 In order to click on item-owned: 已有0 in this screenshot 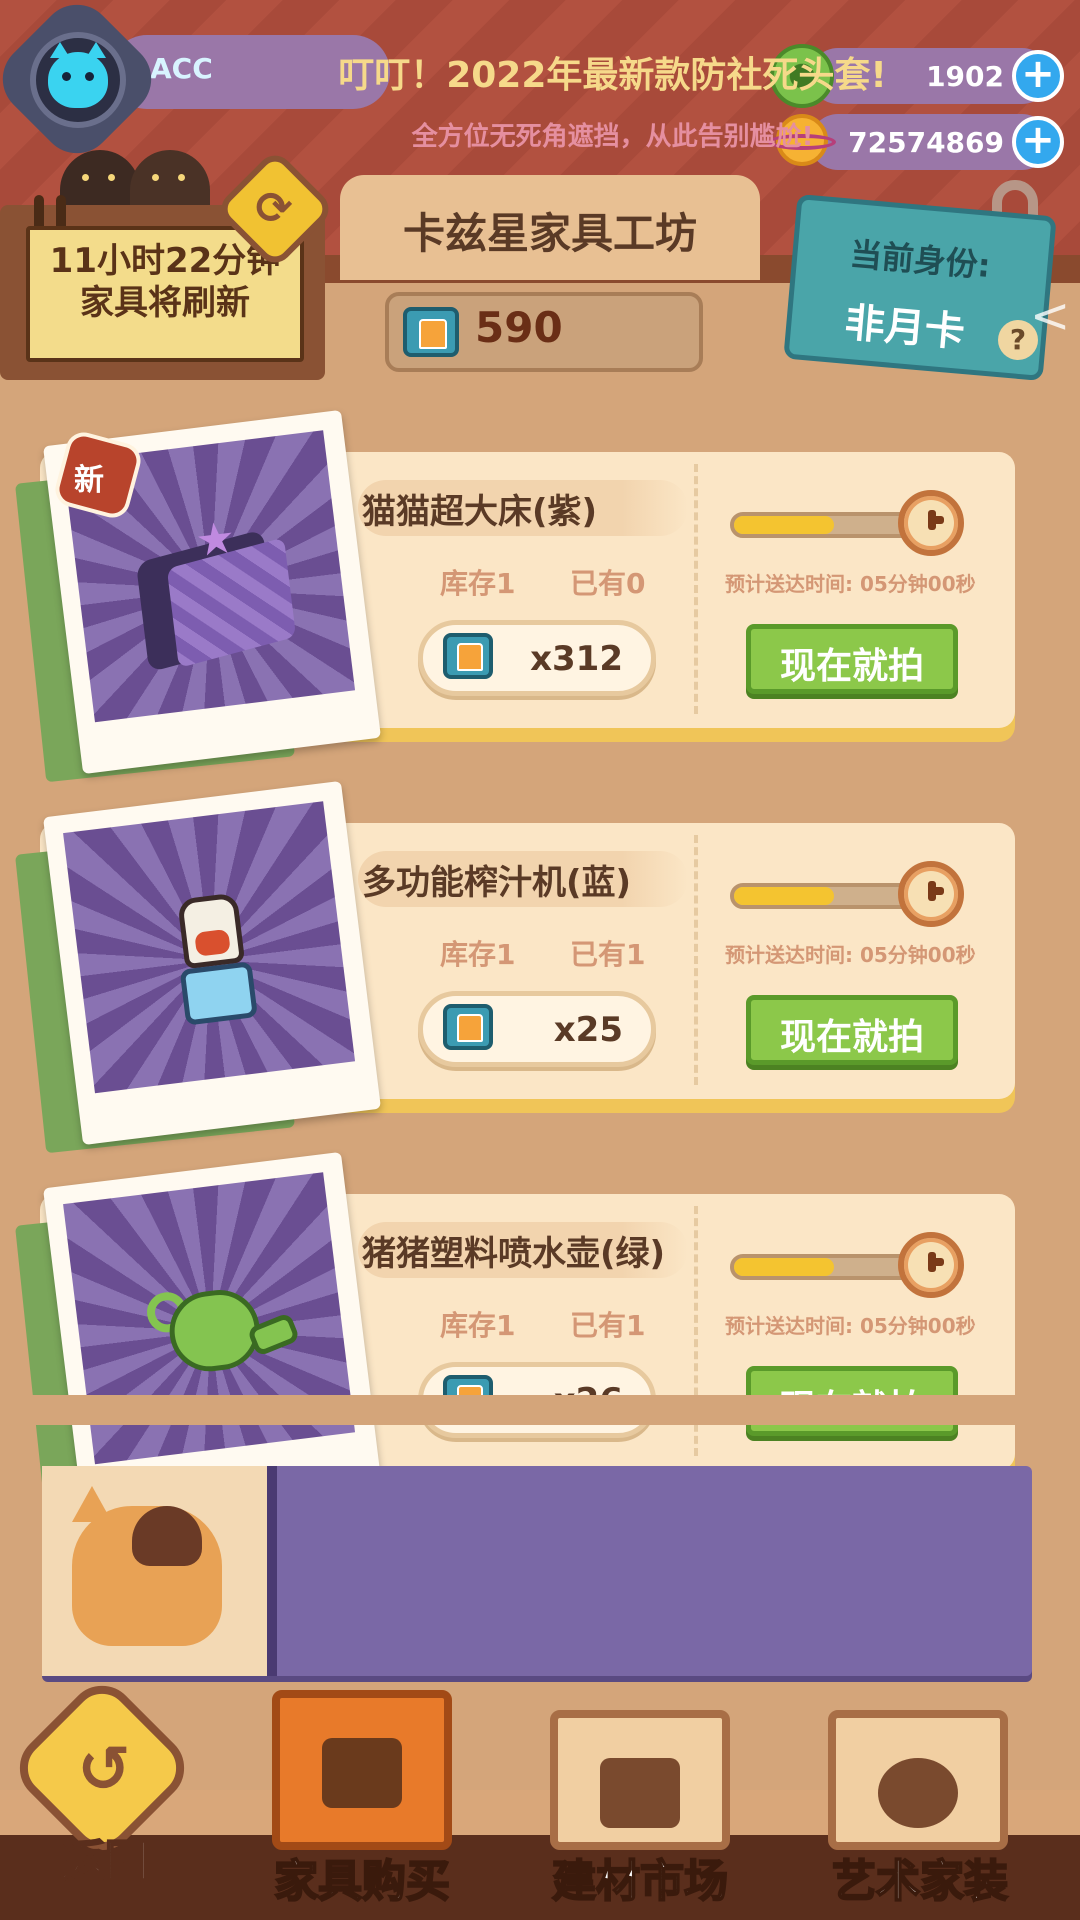, I will do `click(608, 583)`.